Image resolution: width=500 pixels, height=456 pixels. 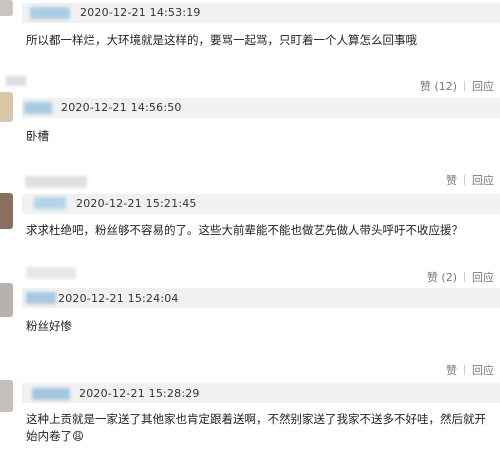 I want to click on like-button: 赞 (12), so click(x=438, y=86).